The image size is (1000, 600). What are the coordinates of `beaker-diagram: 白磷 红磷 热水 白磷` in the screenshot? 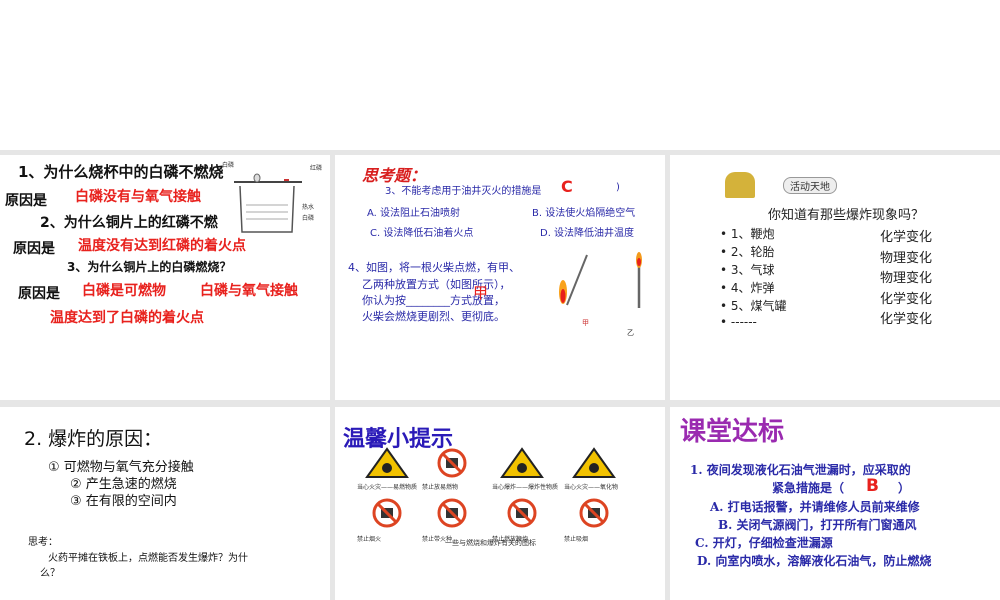 It's located at (274, 197).